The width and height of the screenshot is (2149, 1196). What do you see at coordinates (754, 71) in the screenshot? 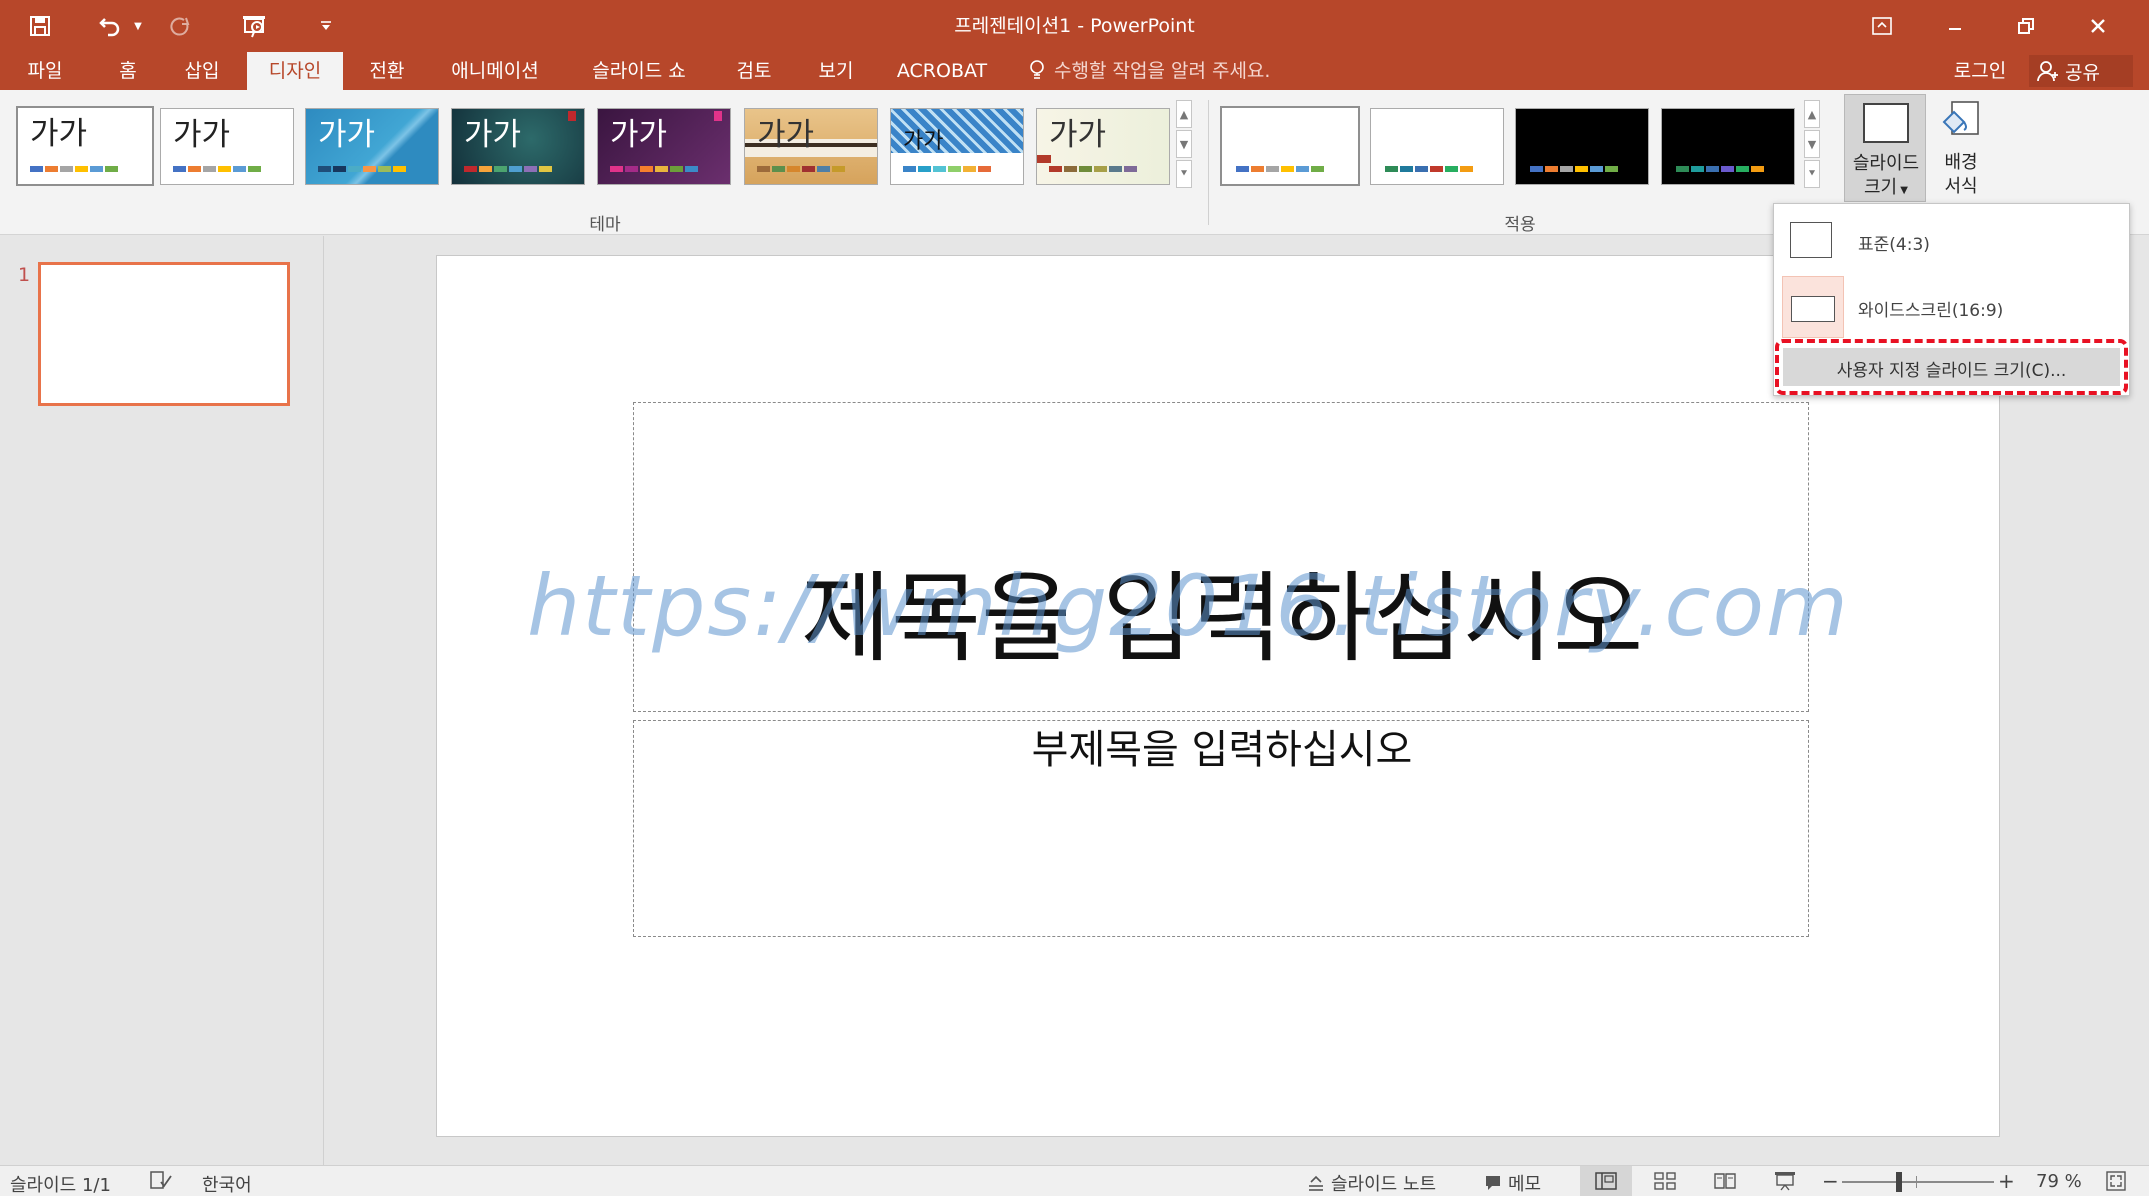
I see `tab-review: 검토` at bounding box center [754, 71].